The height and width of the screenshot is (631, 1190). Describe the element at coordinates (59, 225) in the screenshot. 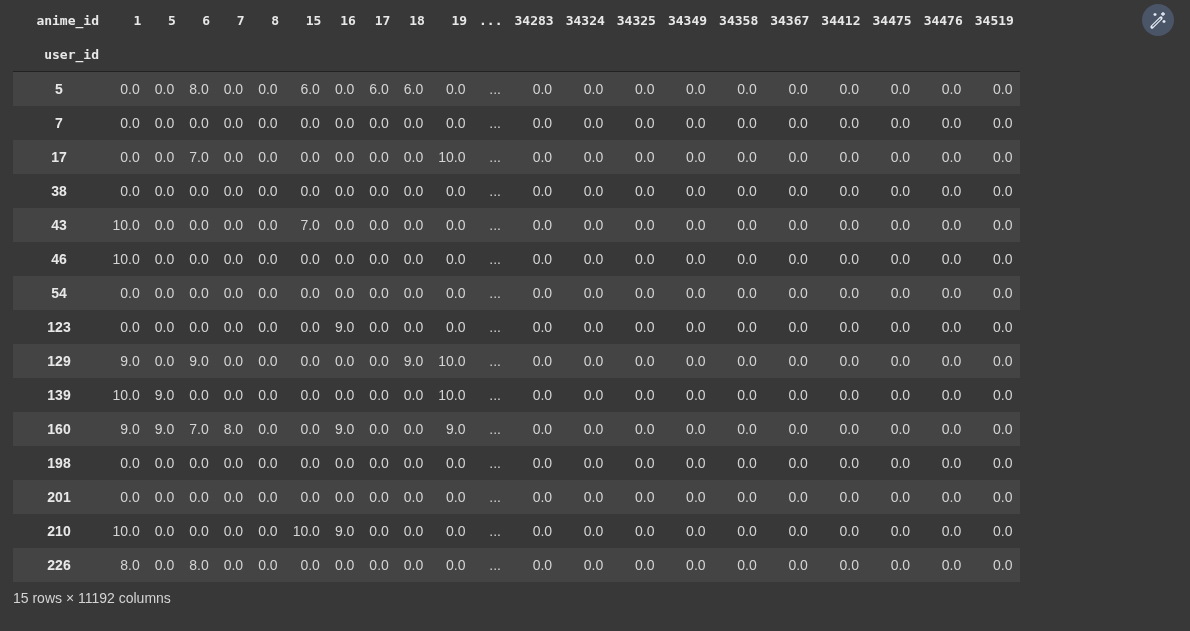

I see `row-index: 43` at that location.